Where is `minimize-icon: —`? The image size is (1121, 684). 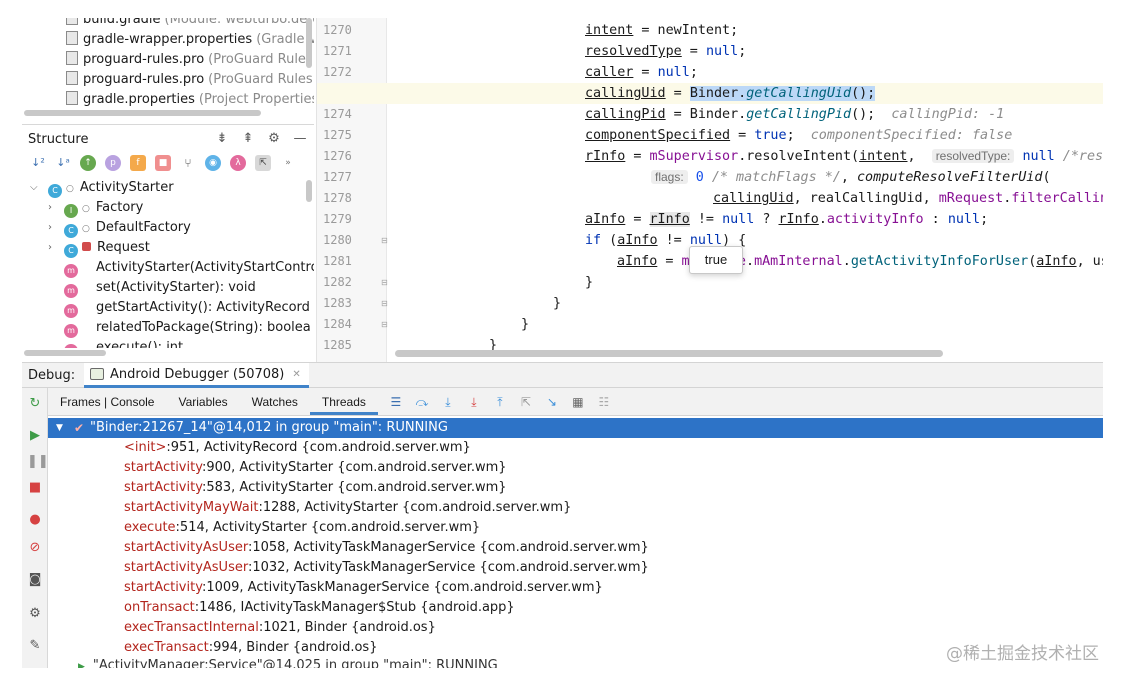
minimize-icon: — is located at coordinates (300, 139).